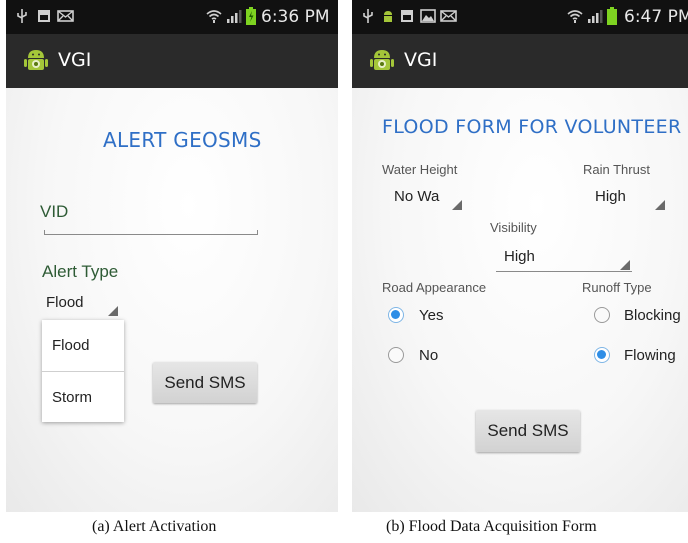 The height and width of the screenshot is (543, 688). Describe the element at coordinates (151, 232) in the screenshot. I see `vid-input-underline` at that location.